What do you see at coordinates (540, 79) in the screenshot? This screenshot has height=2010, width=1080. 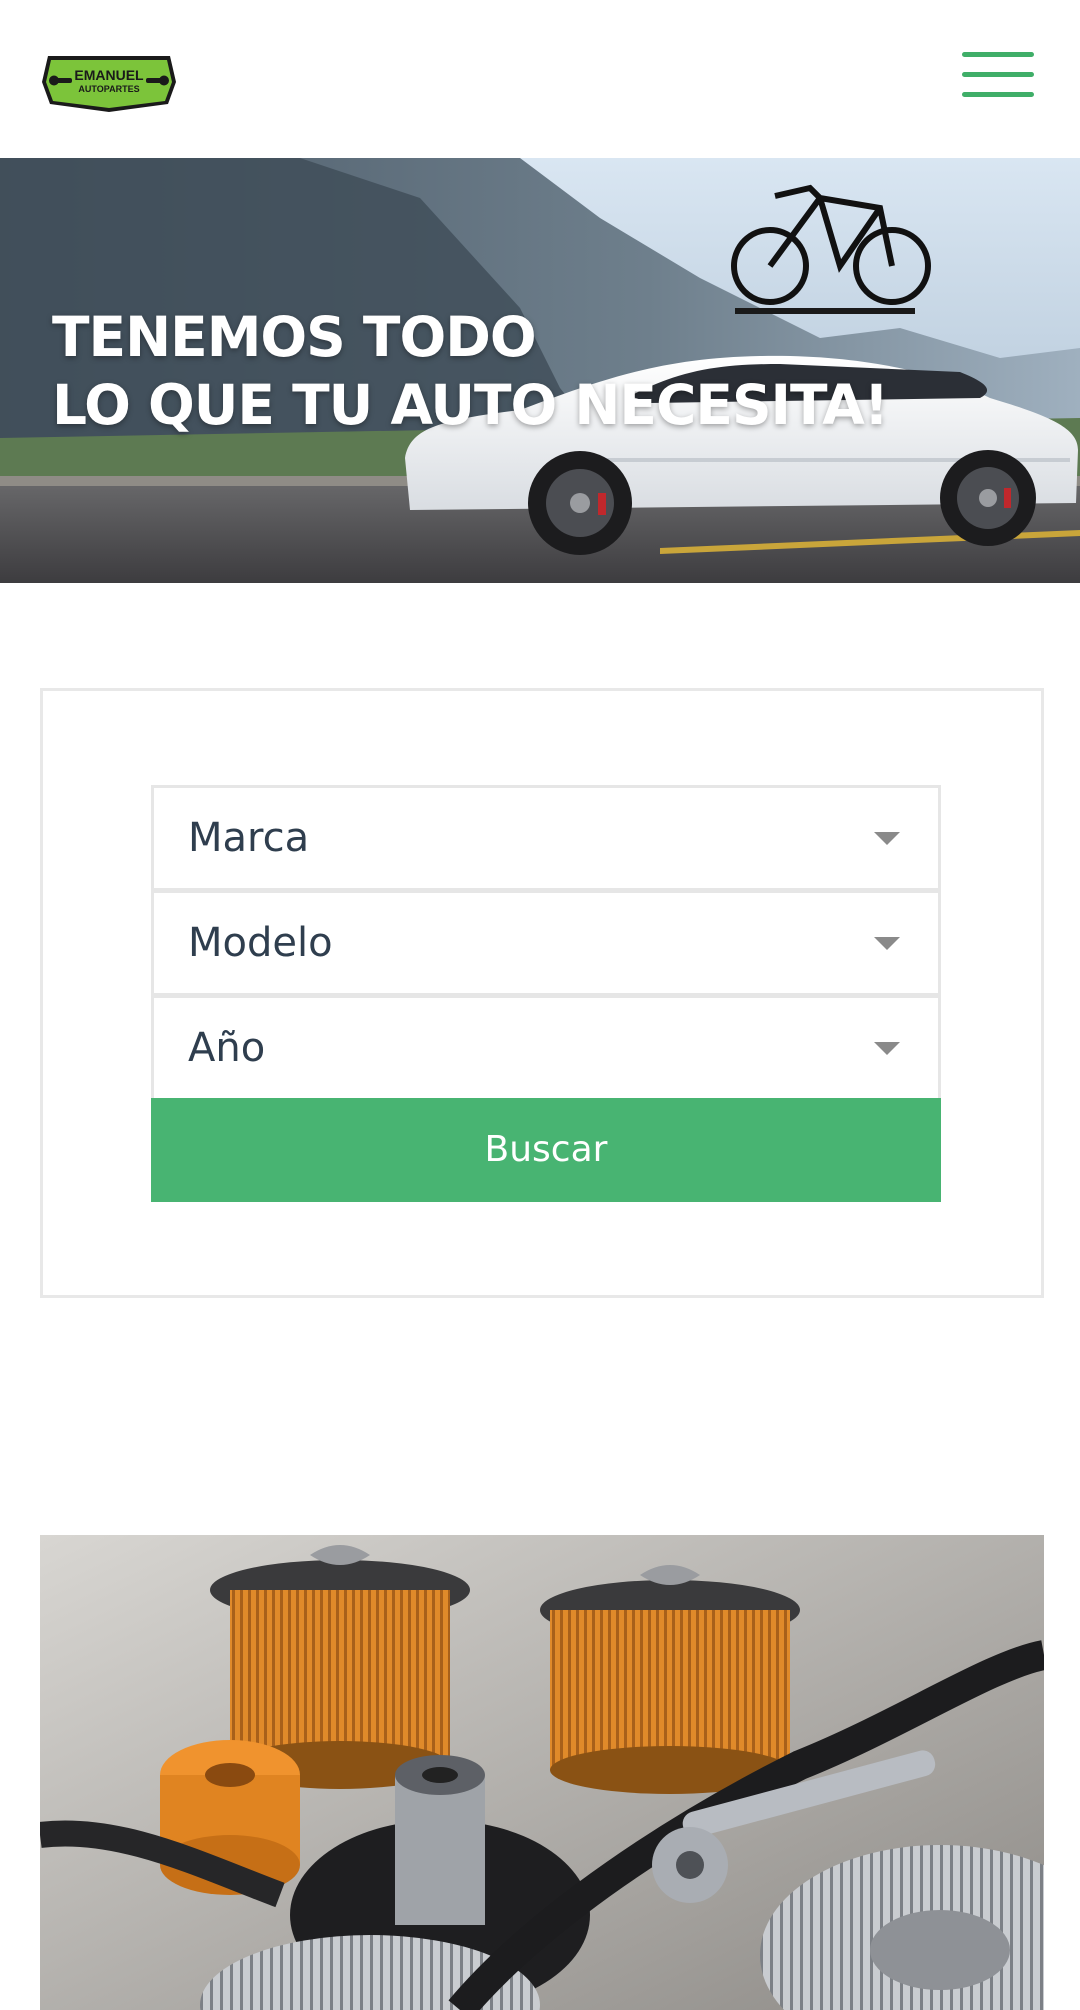 I see `site-header: EMANUEL AUTOPARTES` at bounding box center [540, 79].